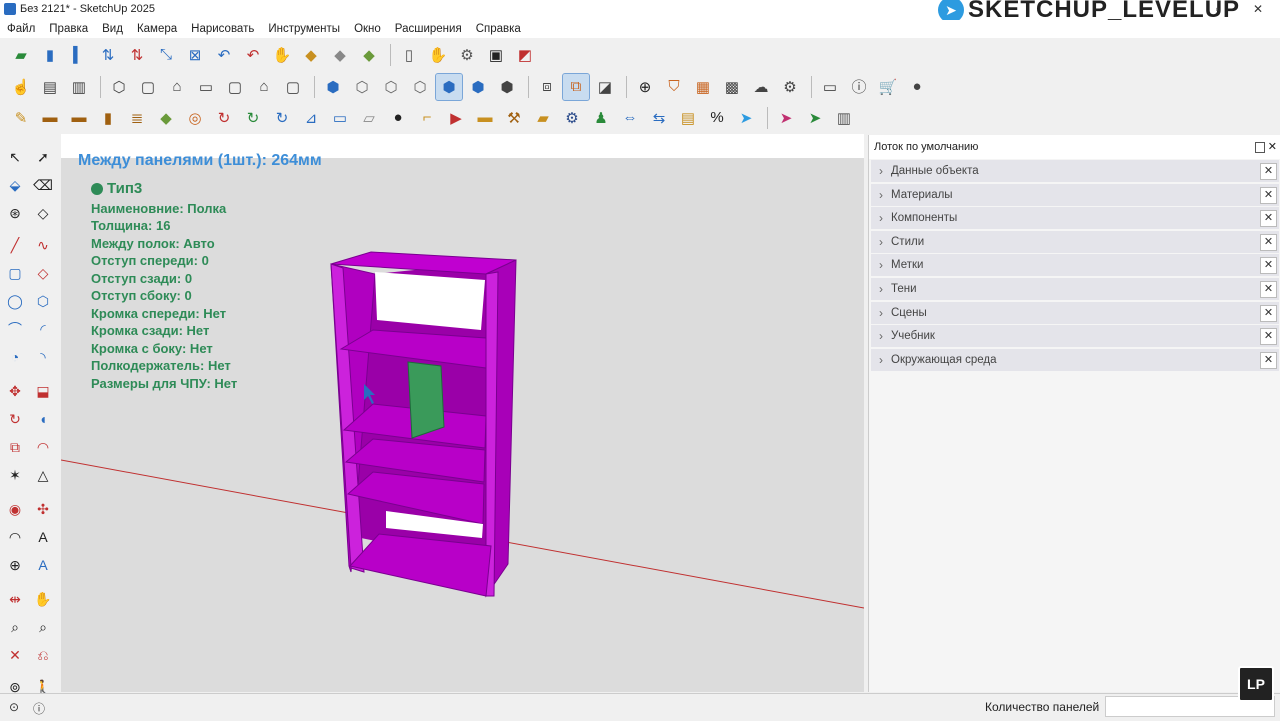 Image resolution: width=1280 pixels, height=721 pixels. I want to click on pencil-icon: ✎, so click(21, 118).